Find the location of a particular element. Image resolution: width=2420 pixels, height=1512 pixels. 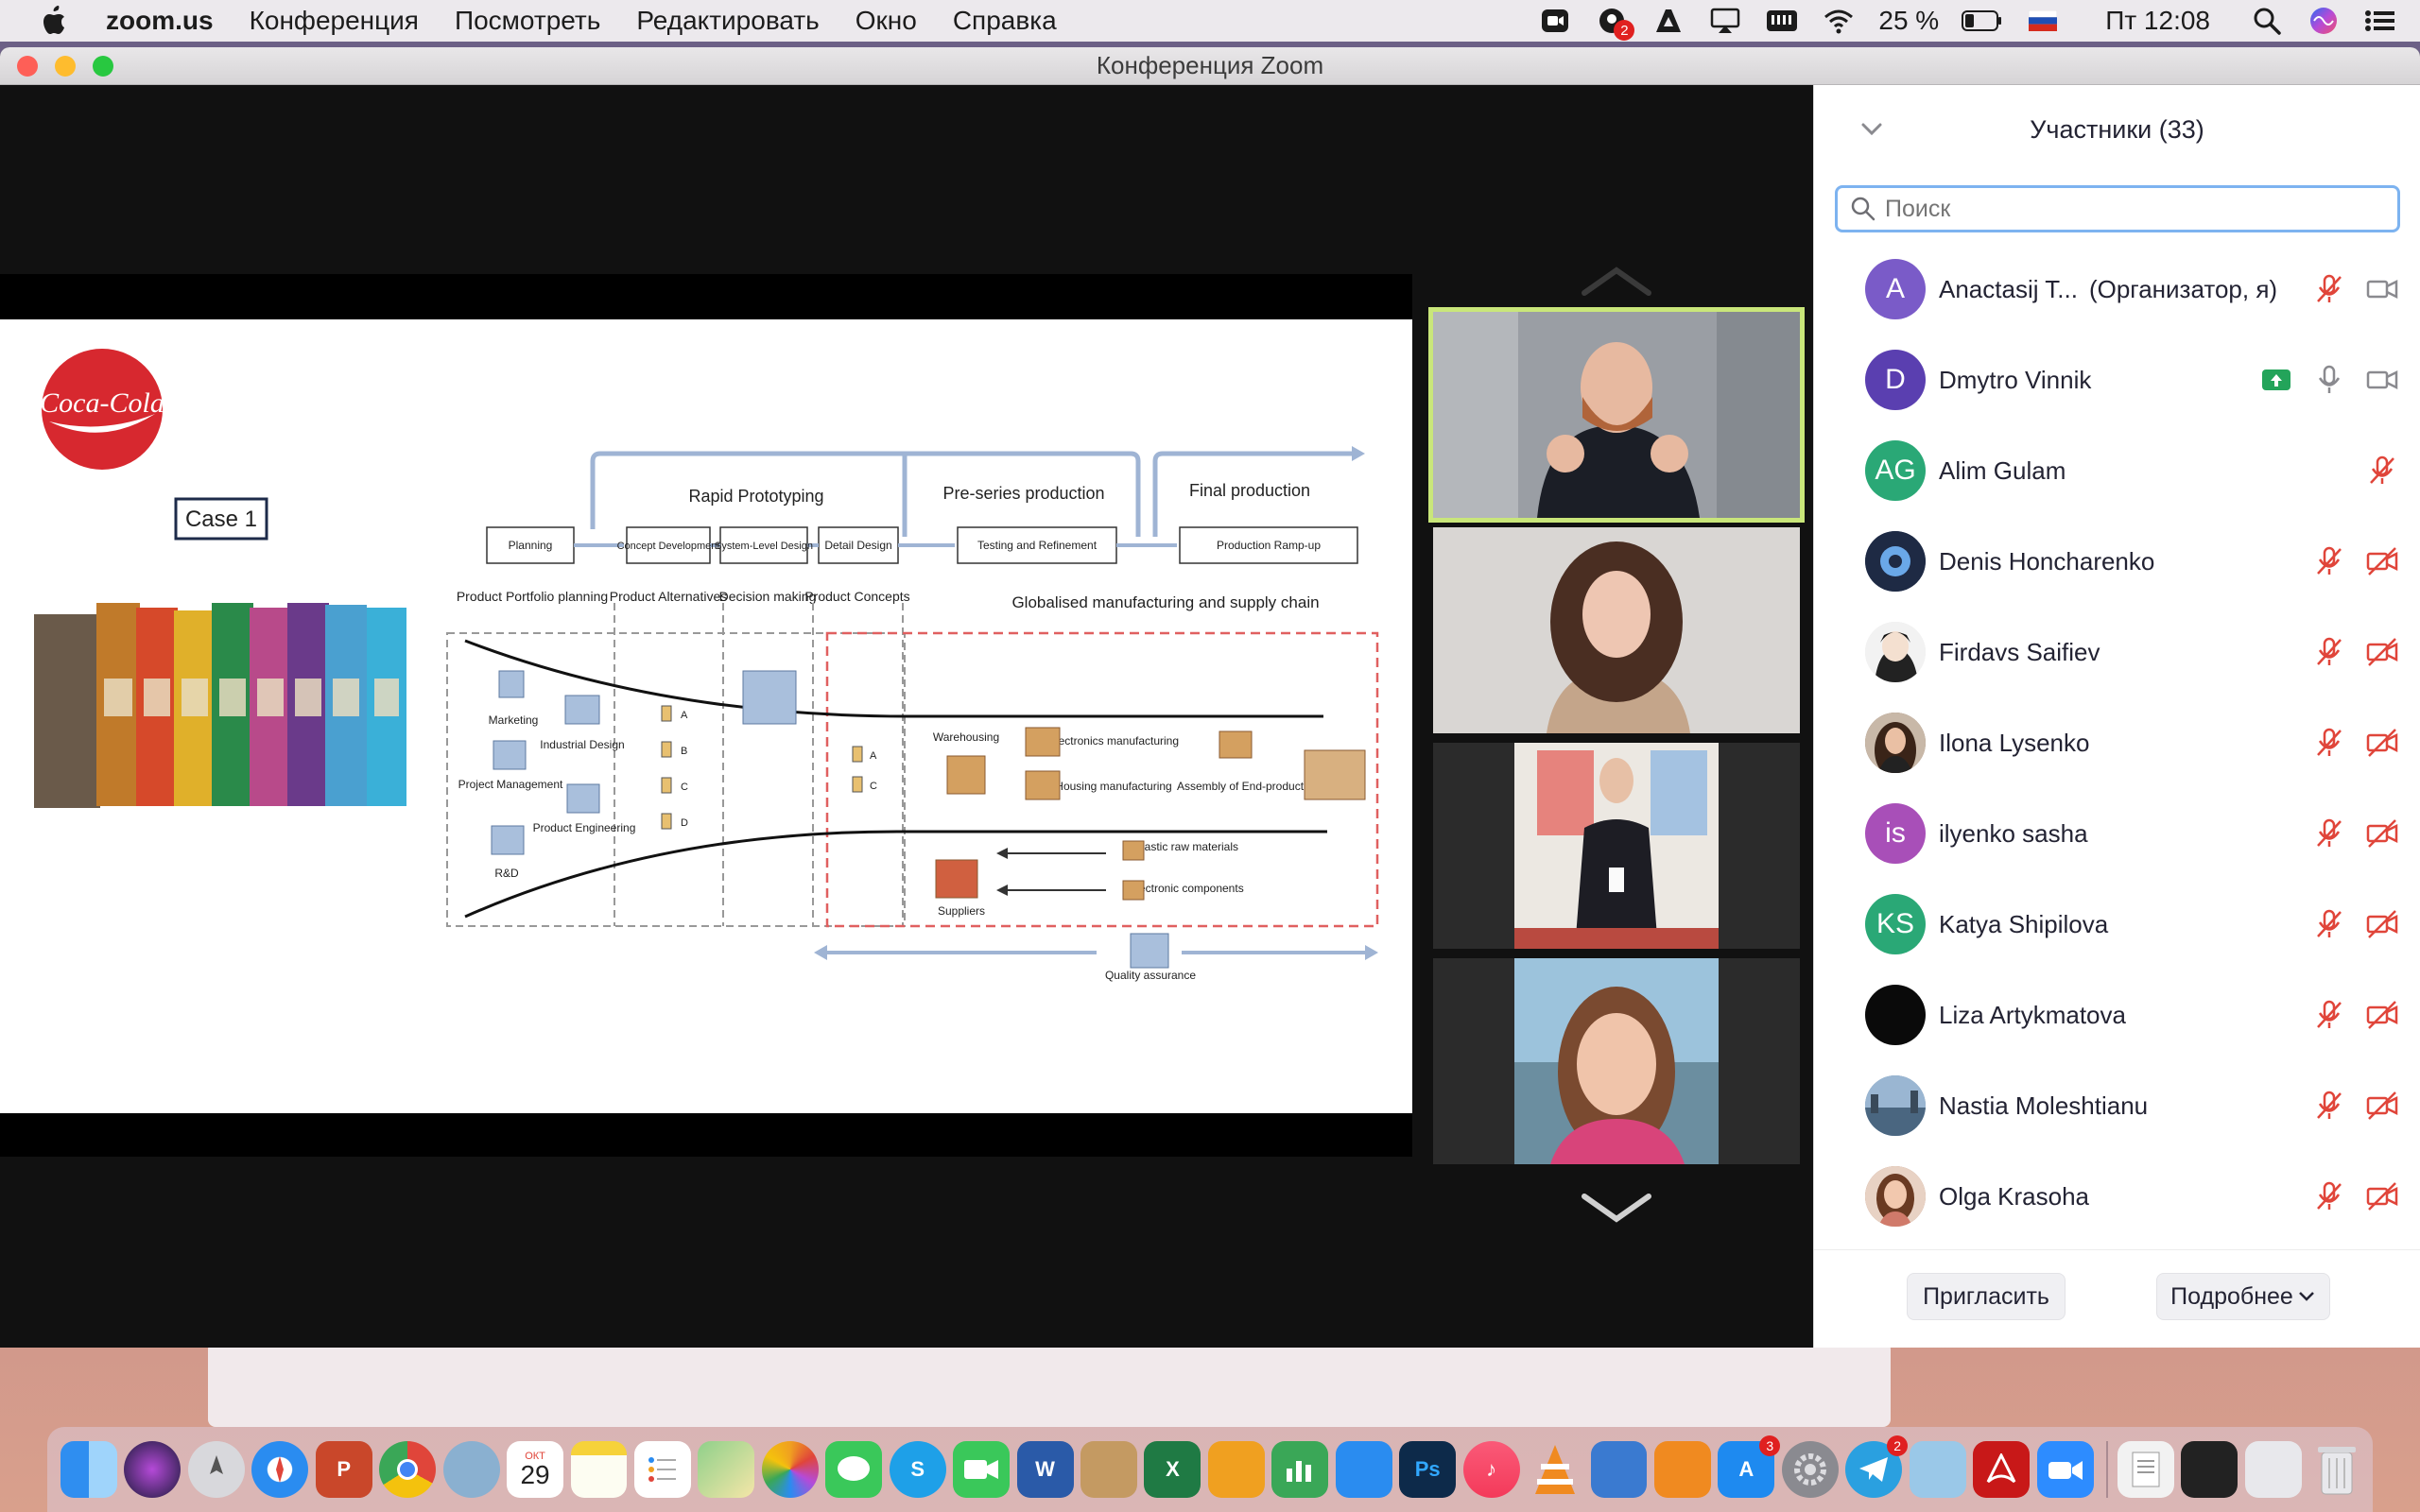

close-window-button is located at coordinates (28, 66).